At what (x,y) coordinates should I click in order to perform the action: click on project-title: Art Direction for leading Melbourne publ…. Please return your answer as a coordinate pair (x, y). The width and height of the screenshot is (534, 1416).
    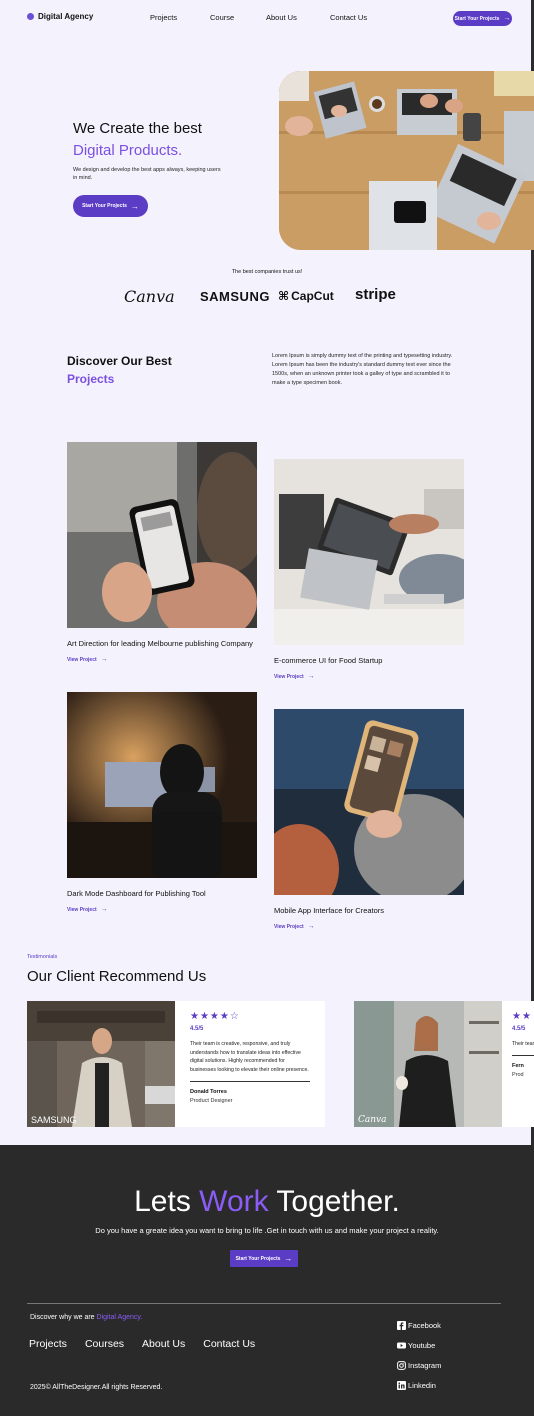
    Looking at the image, I should click on (160, 643).